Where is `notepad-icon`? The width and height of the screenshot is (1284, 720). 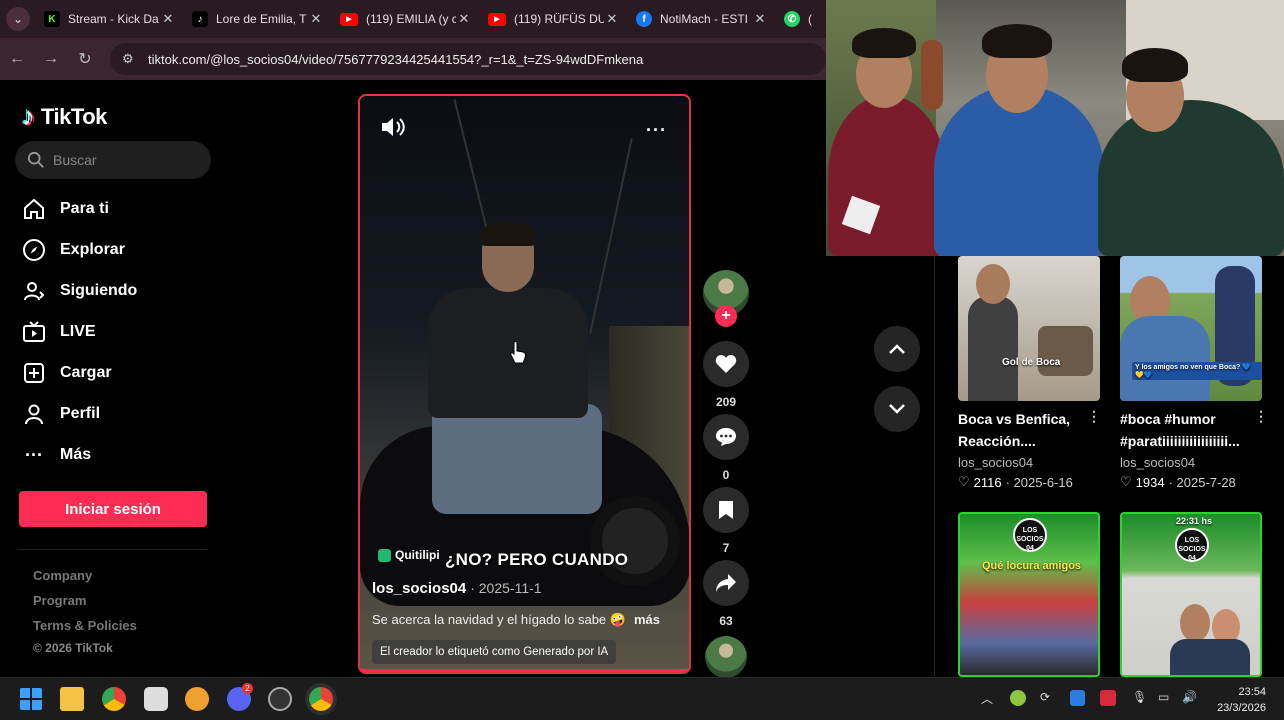 notepad-icon is located at coordinates (156, 699).